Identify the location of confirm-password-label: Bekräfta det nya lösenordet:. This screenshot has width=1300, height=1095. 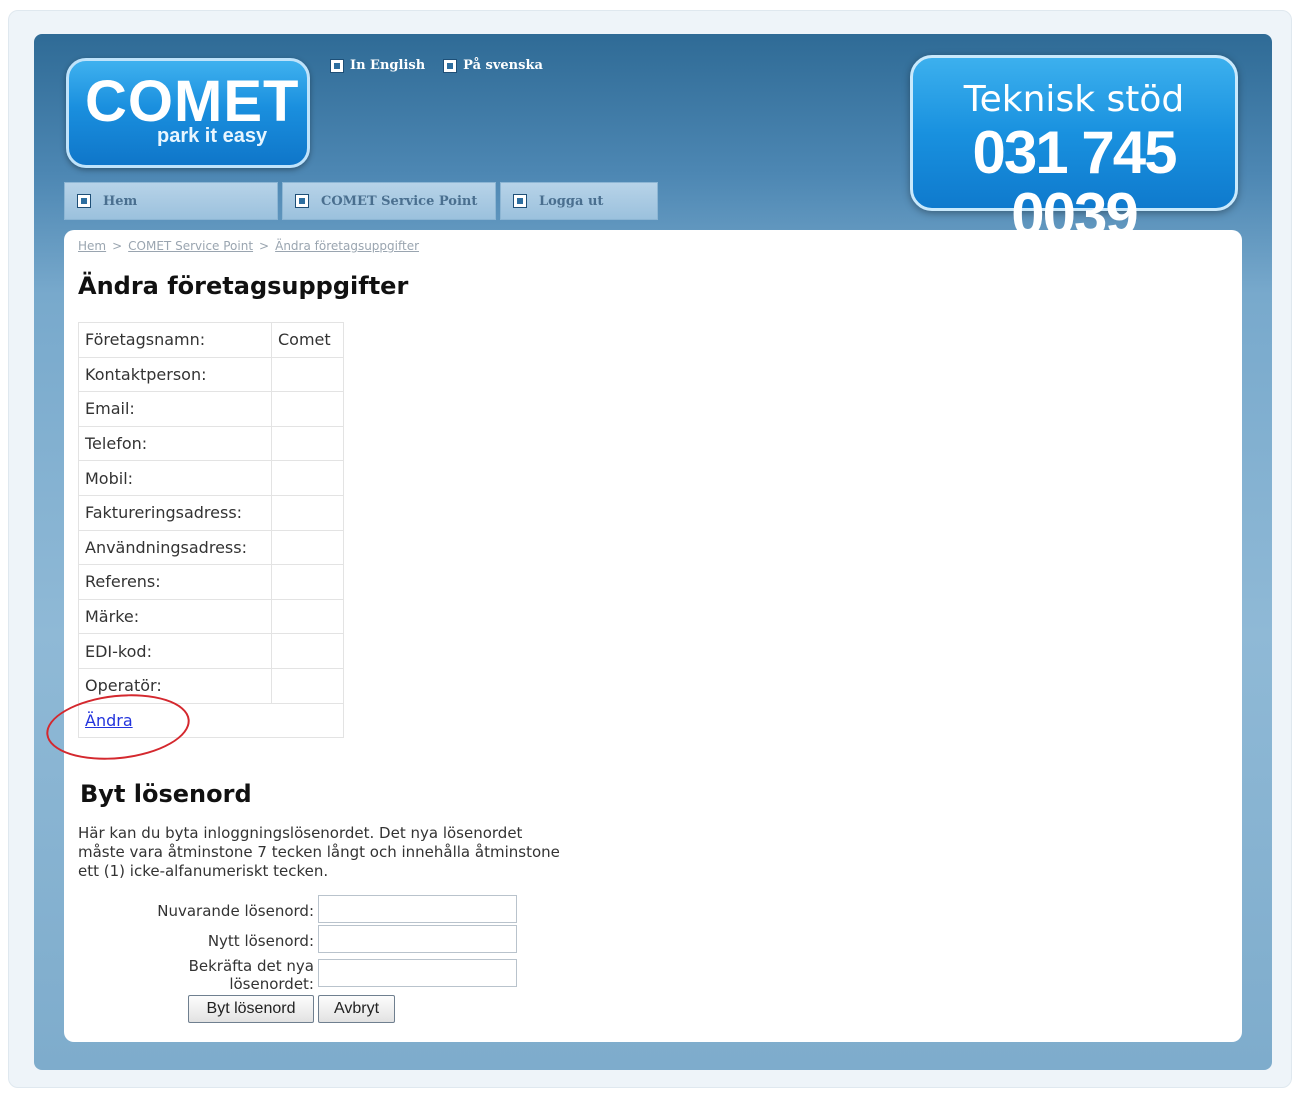
(196, 975).